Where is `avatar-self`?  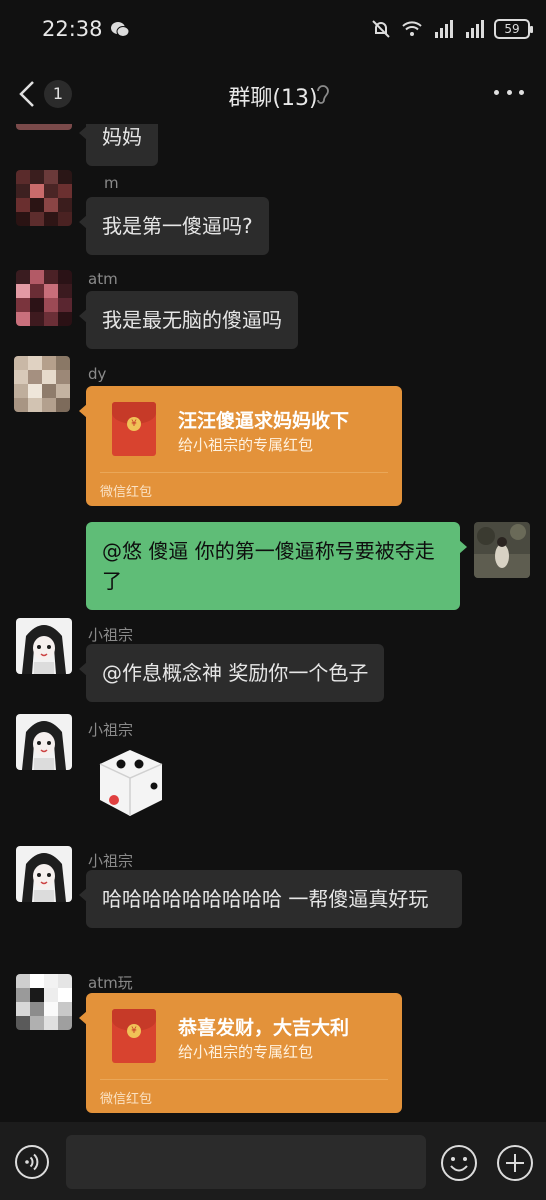 avatar-self is located at coordinates (502, 550).